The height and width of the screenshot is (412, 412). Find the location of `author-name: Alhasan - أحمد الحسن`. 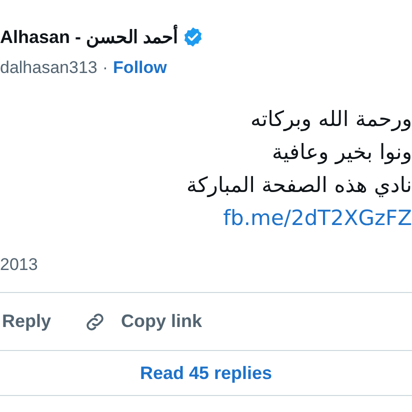

author-name: Alhasan - أحمد الحسن is located at coordinates (89, 37).